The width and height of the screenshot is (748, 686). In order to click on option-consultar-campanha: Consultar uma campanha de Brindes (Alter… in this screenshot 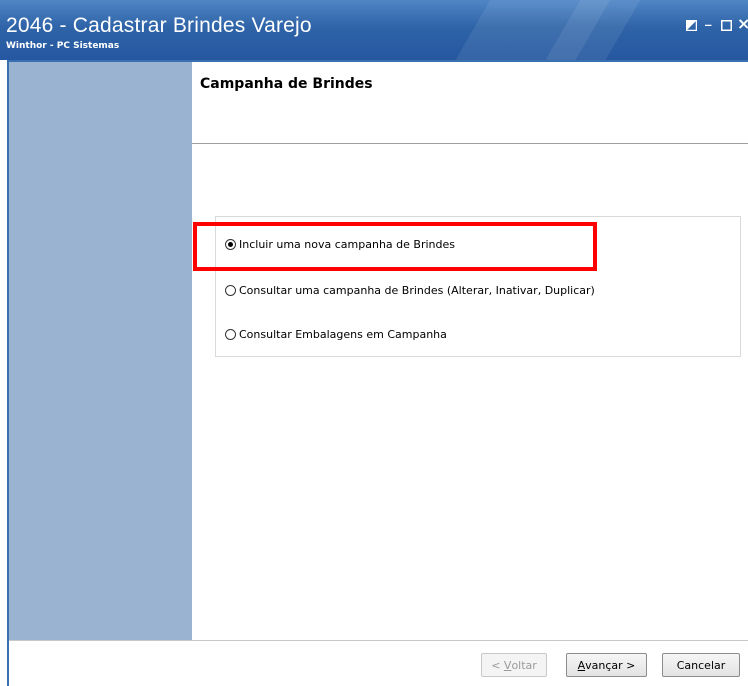, I will do `click(410, 290)`.